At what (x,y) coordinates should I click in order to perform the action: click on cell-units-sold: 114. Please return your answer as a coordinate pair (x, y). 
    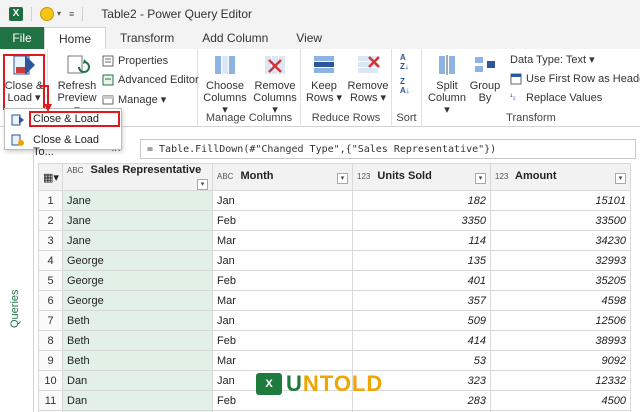
    Looking at the image, I should click on (421, 240).